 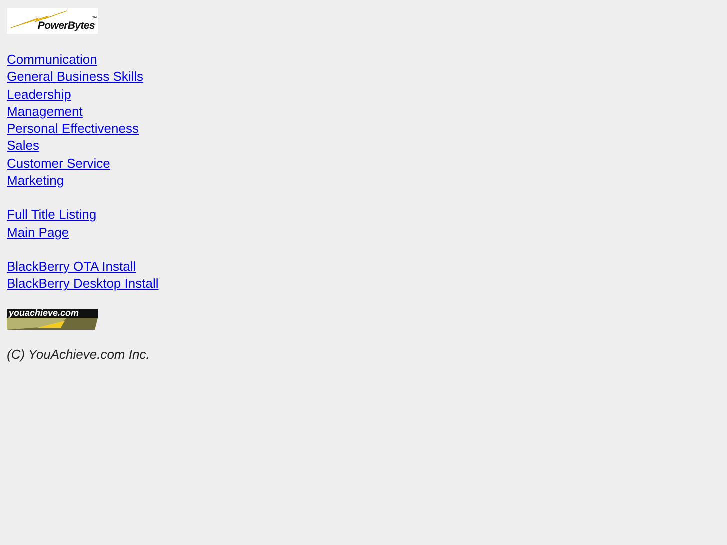 What do you see at coordinates (52, 59) in the screenshot?
I see `nav-link: Communication` at bounding box center [52, 59].